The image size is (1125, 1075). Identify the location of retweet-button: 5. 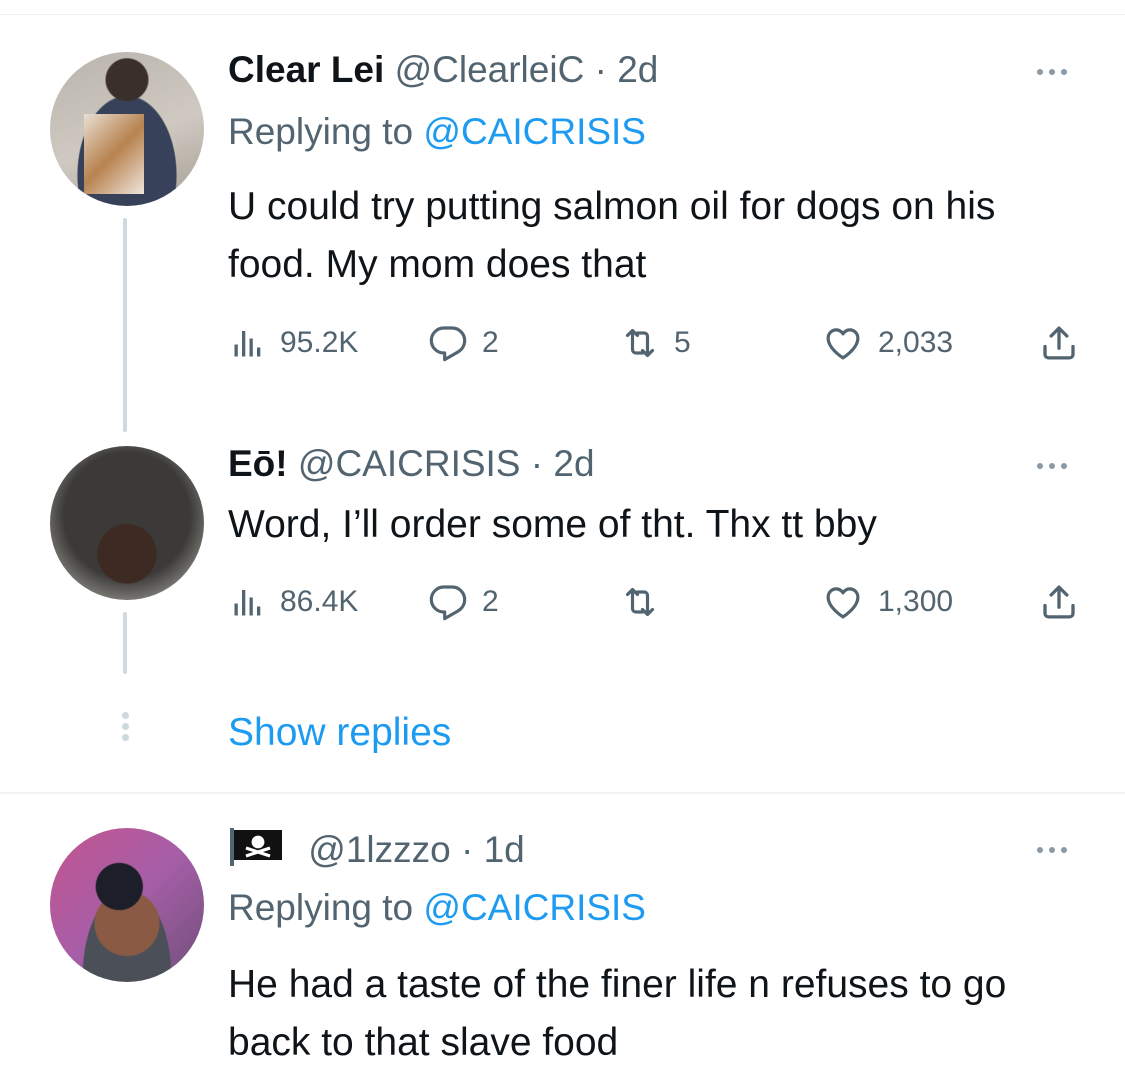
(655, 343).